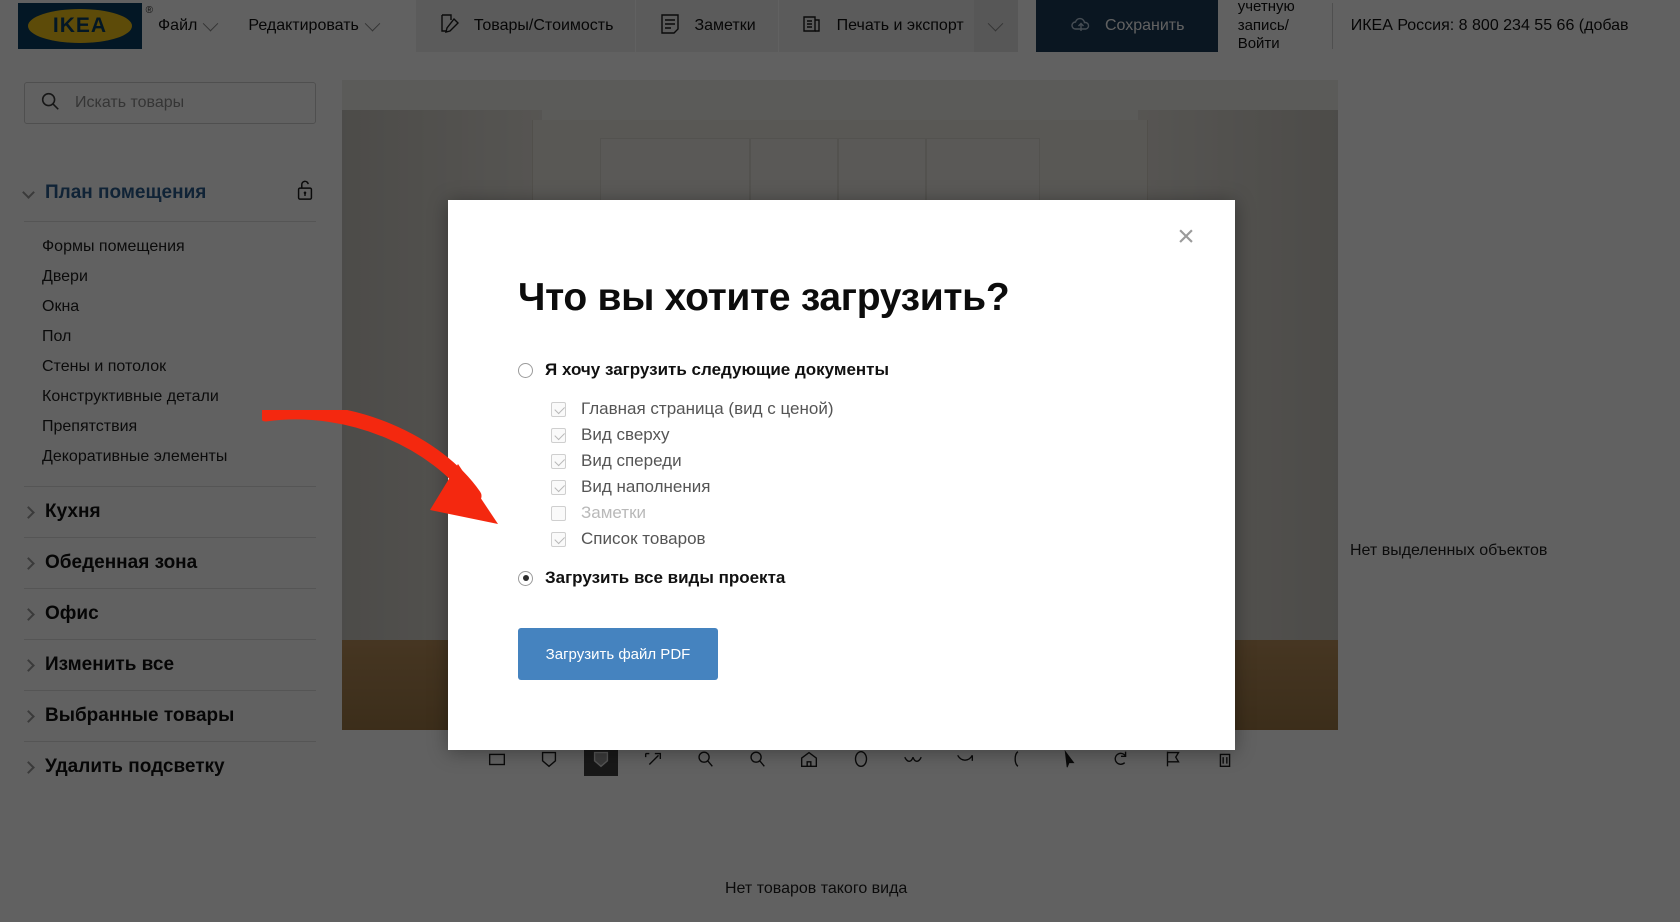 This screenshot has width=1680, height=922. I want to click on checkbox-label-front-view: Вид спереди, so click(631, 460).